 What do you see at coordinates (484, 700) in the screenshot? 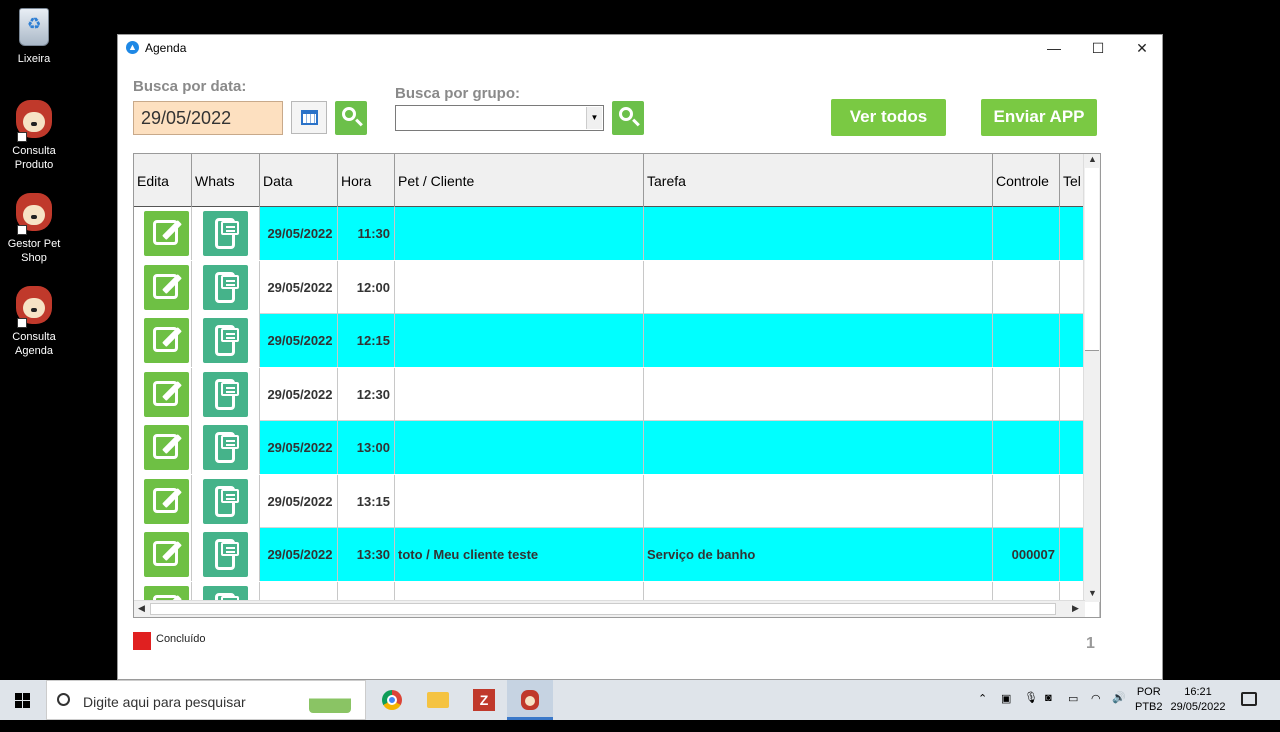
I see `taskbar-filezilla: Z` at bounding box center [484, 700].